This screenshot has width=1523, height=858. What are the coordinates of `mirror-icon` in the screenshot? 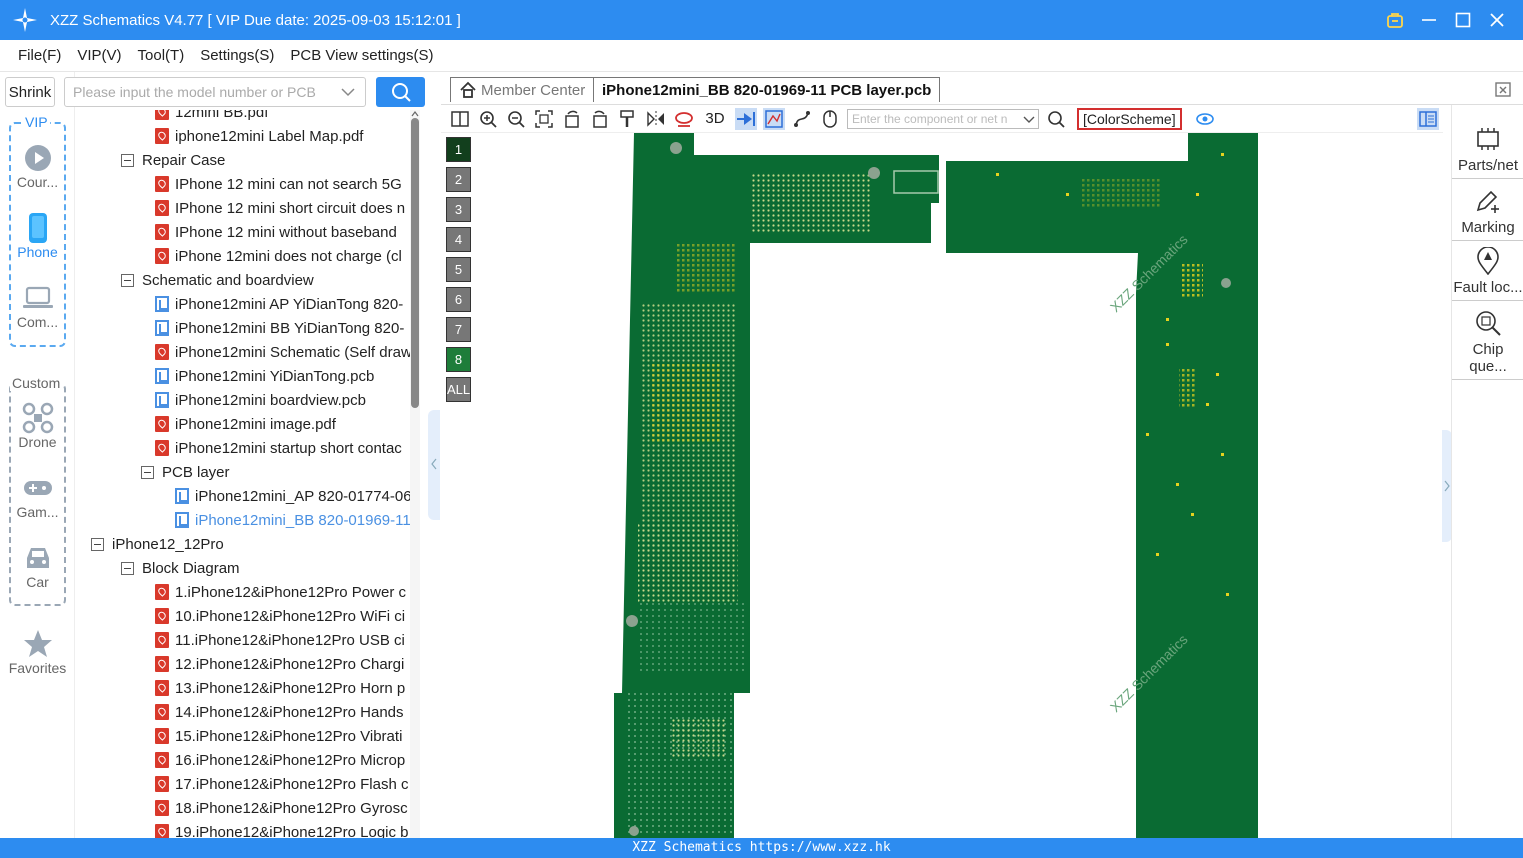 It's located at (656, 119).